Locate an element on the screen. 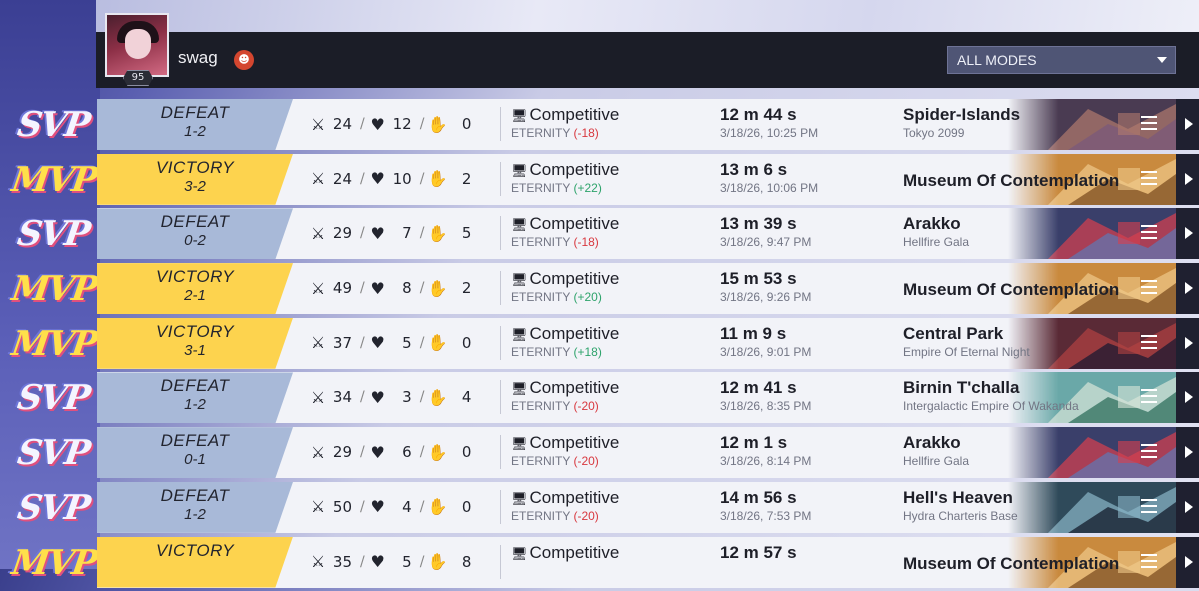  helping-hand-icon: ✋ is located at coordinates (437, 561).